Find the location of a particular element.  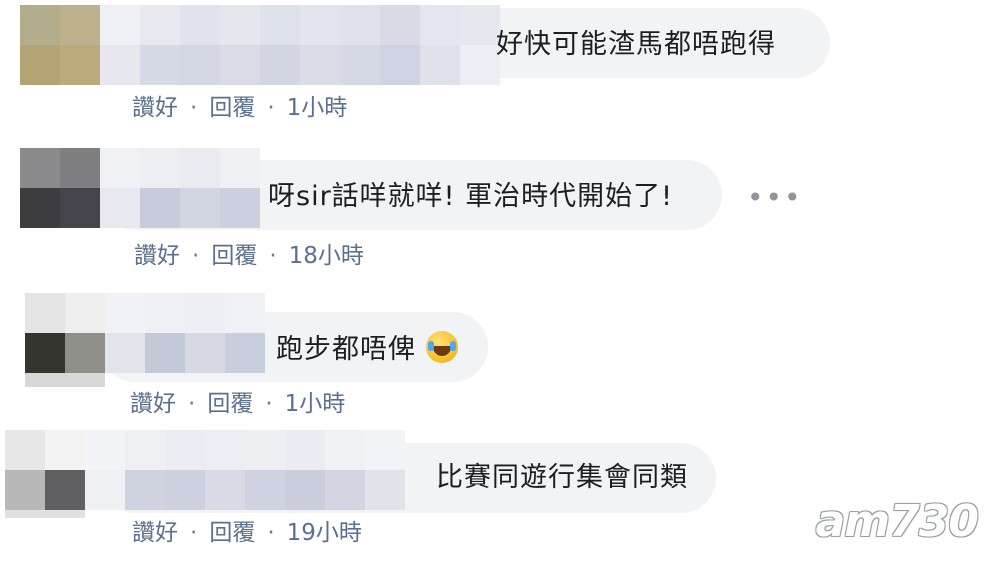

comment-actions: 讚好 · 回覆 · 19小時 is located at coordinates (252, 530).